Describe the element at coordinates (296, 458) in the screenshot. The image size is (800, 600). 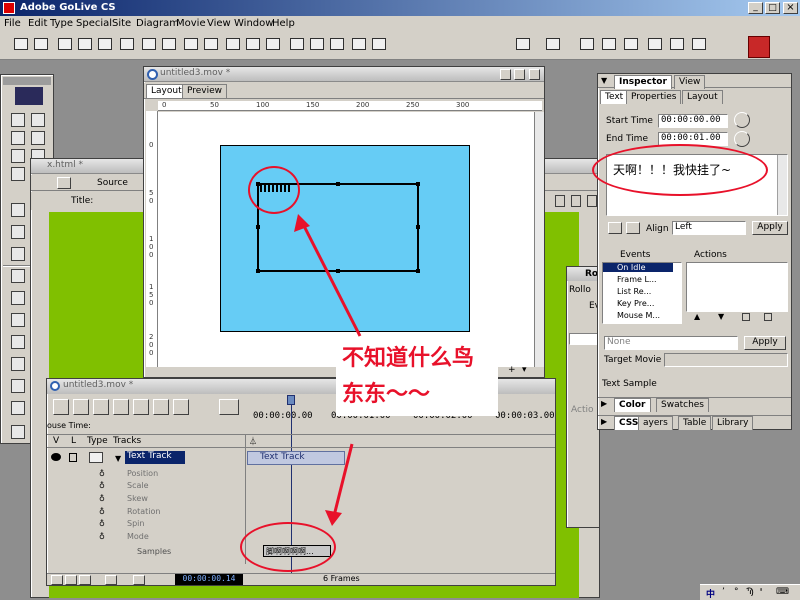
I see `track-bar: Text Track` at that location.